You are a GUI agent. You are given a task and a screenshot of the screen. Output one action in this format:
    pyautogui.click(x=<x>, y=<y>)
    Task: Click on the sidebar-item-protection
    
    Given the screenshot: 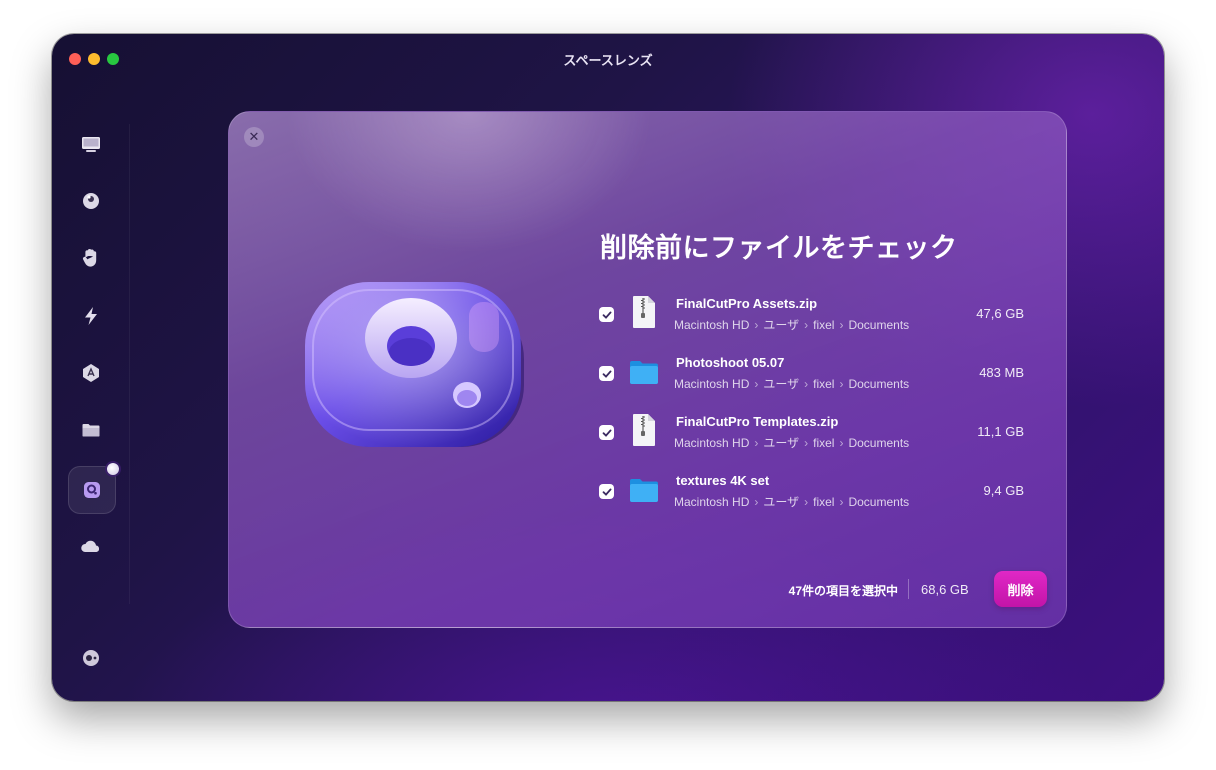 What is the action you would take?
    pyautogui.click(x=91, y=258)
    